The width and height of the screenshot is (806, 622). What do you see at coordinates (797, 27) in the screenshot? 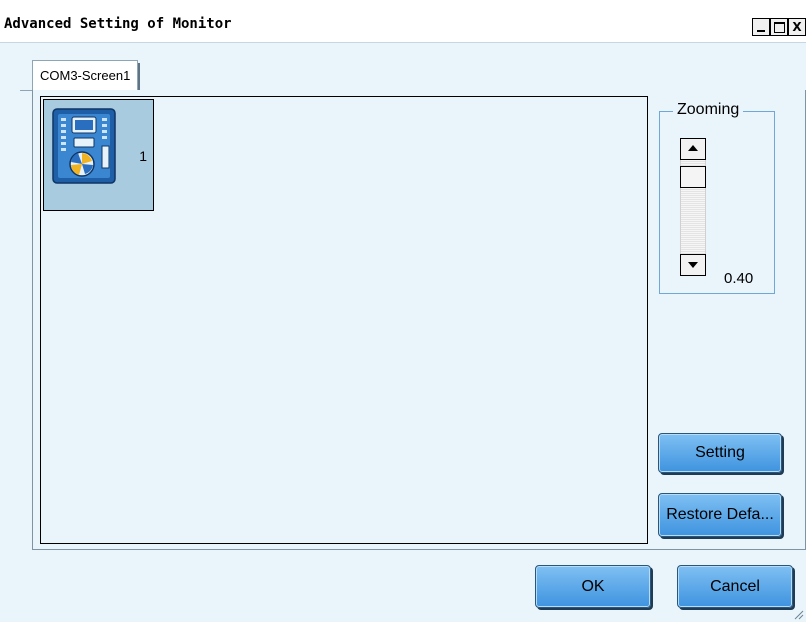
I see `close-button: X` at bounding box center [797, 27].